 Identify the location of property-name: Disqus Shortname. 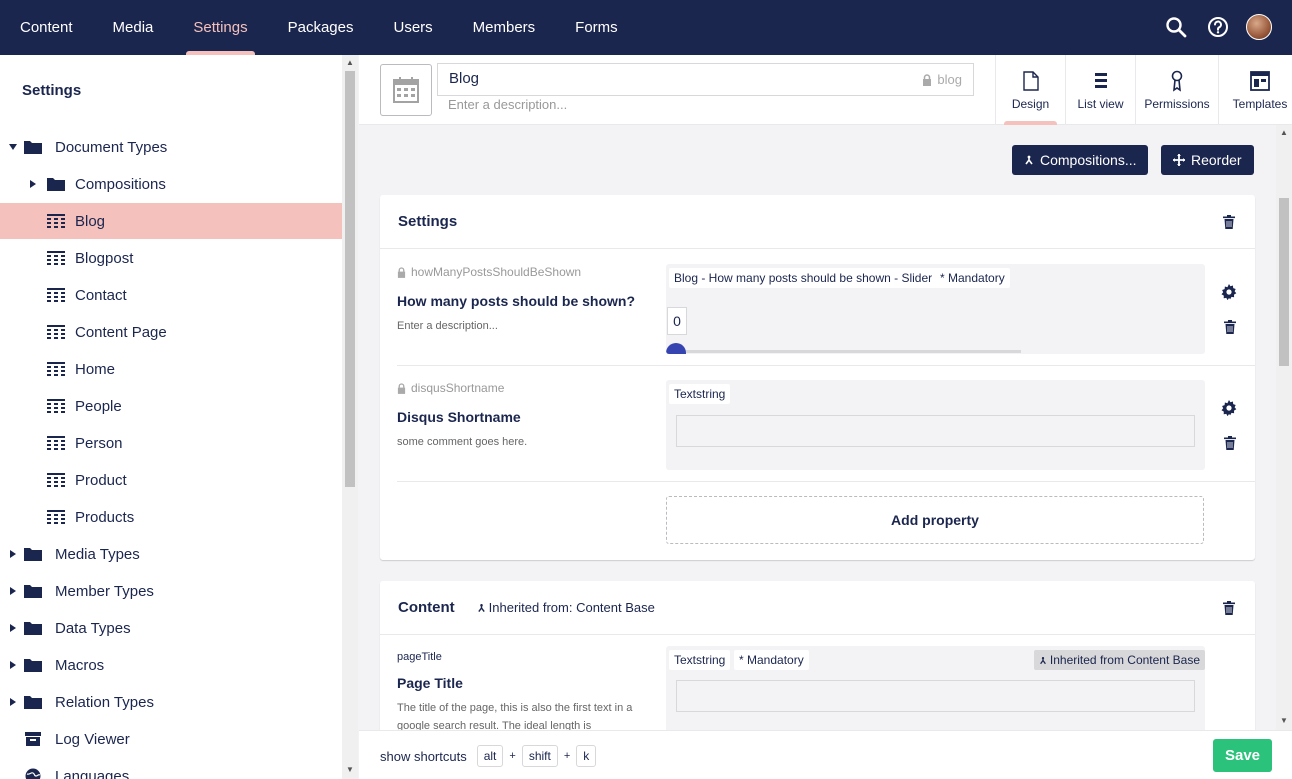
(459, 417).